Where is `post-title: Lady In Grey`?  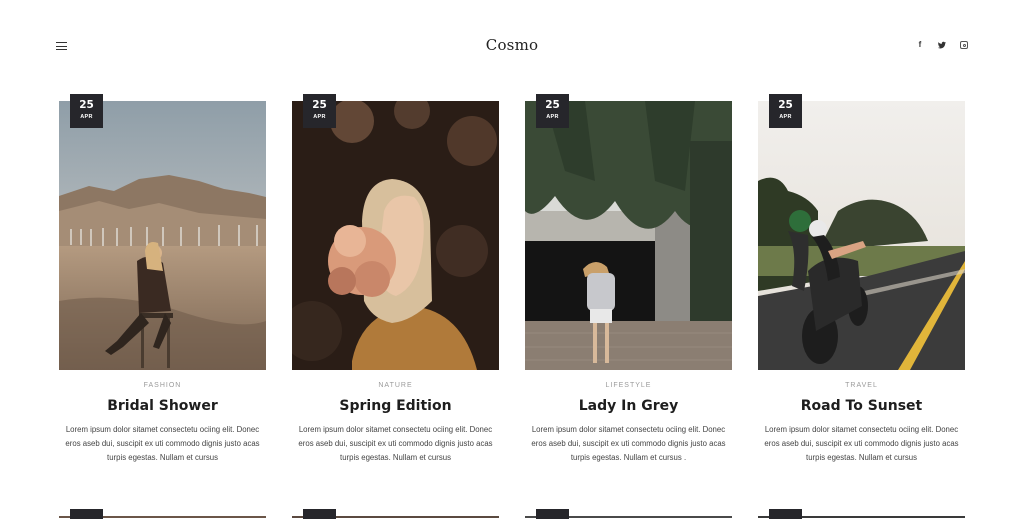
post-title: Lady In Grey is located at coordinates (628, 406).